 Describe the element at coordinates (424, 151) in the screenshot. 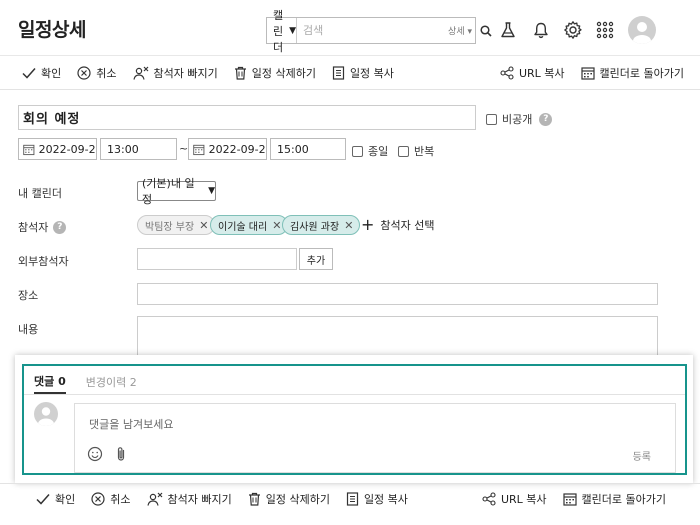

I see `repeat-label: 반복` at that location.